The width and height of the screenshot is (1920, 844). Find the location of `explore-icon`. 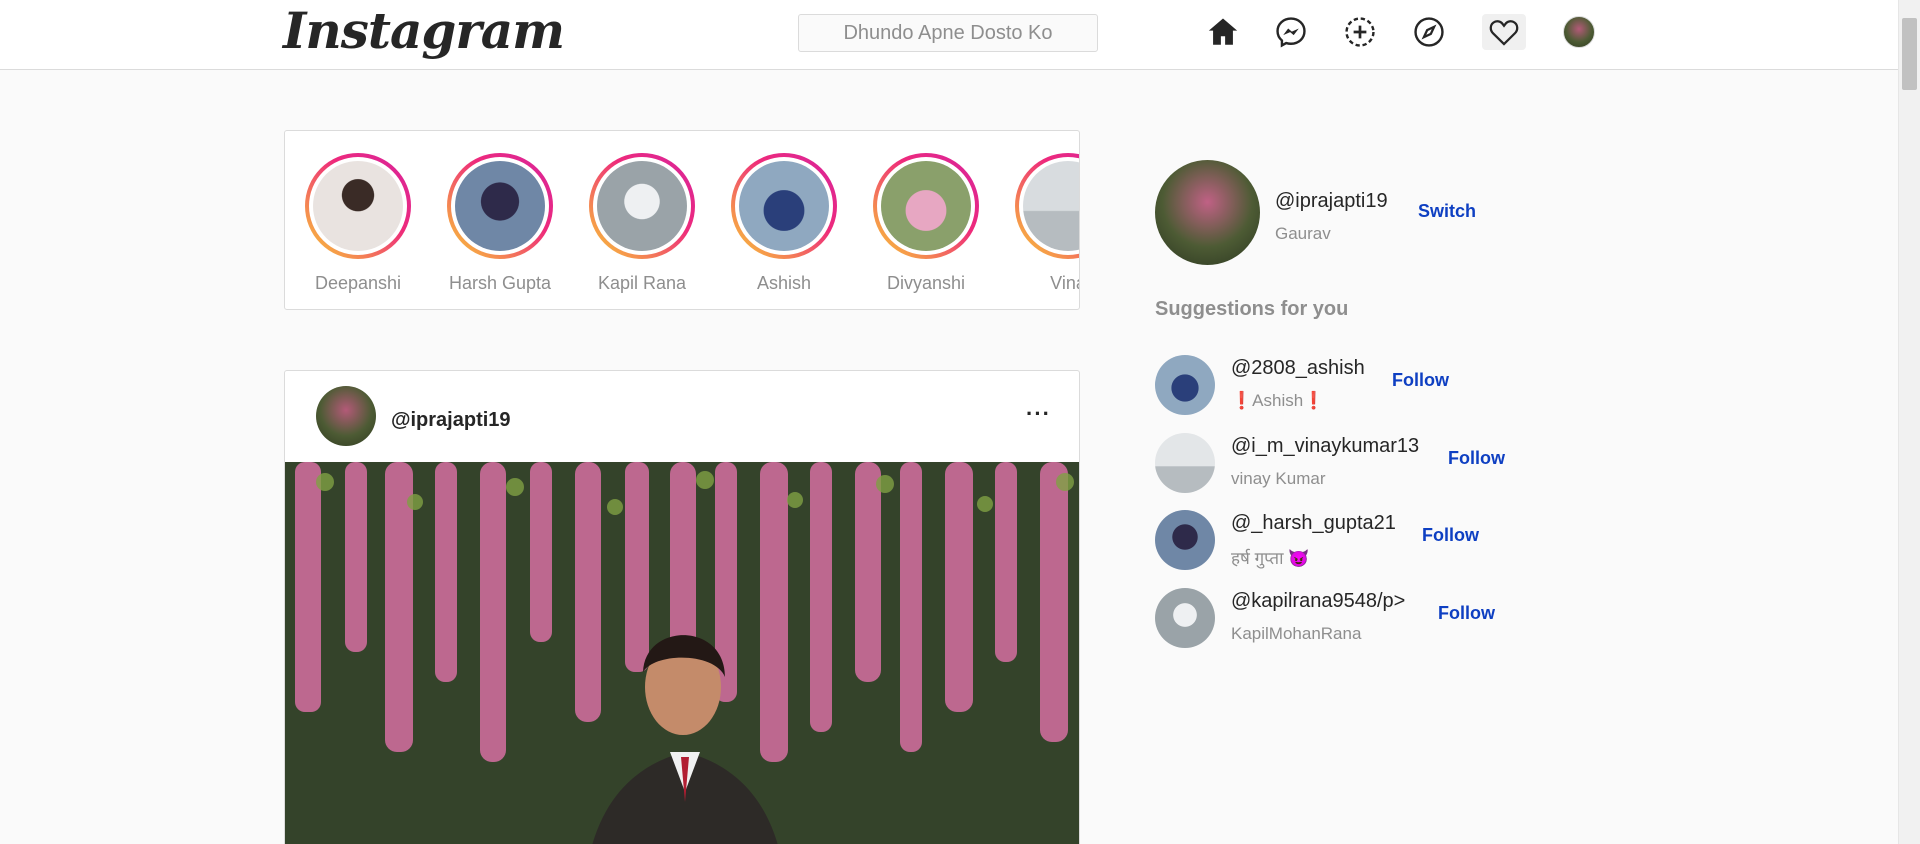

explore-icon is located at coordinates (1429, 32).